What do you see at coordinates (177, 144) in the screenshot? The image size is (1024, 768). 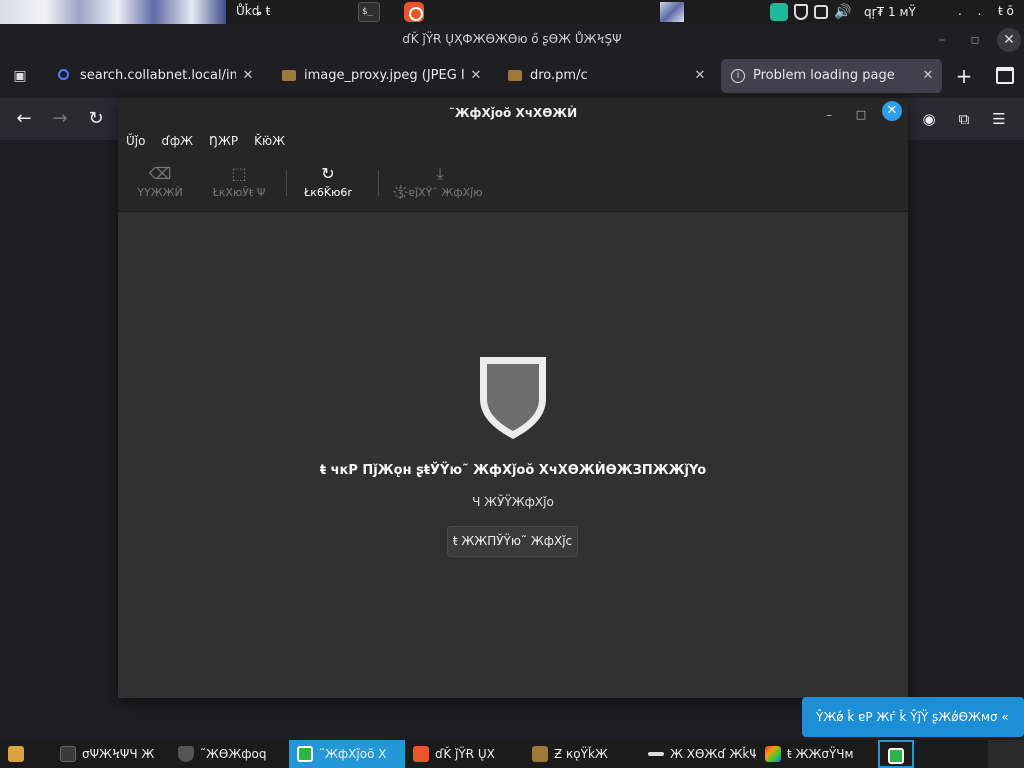 I see `menu-item: ɗфЖ` at bounding box center [177, 144].